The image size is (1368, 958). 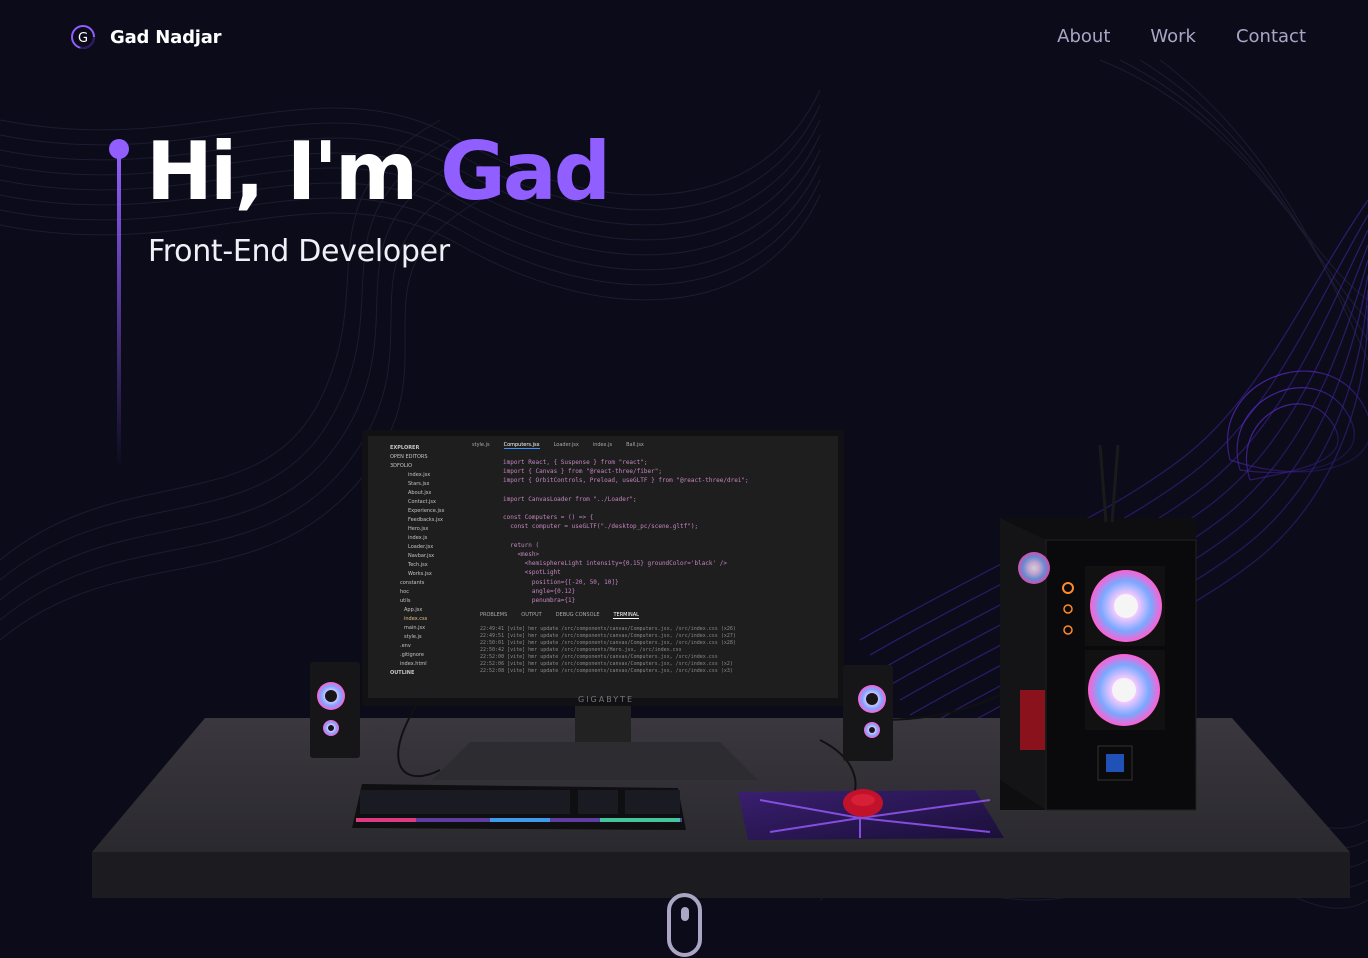 What do you see at coordinates (429, 511) in the screenshot?
I see `explorer-item: Experience.jsx` at bounding box center [429, 511].